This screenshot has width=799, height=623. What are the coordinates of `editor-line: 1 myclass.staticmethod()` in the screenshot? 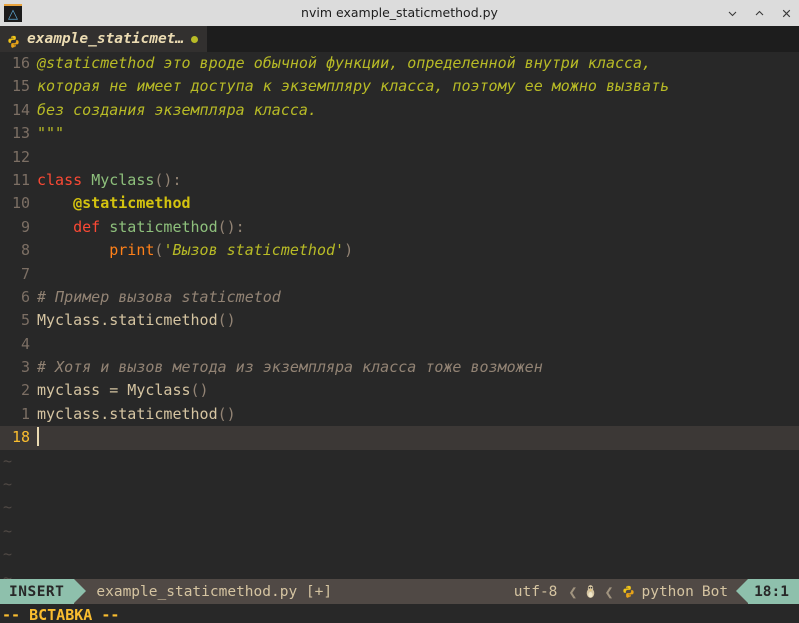 It's located at (399, 414).